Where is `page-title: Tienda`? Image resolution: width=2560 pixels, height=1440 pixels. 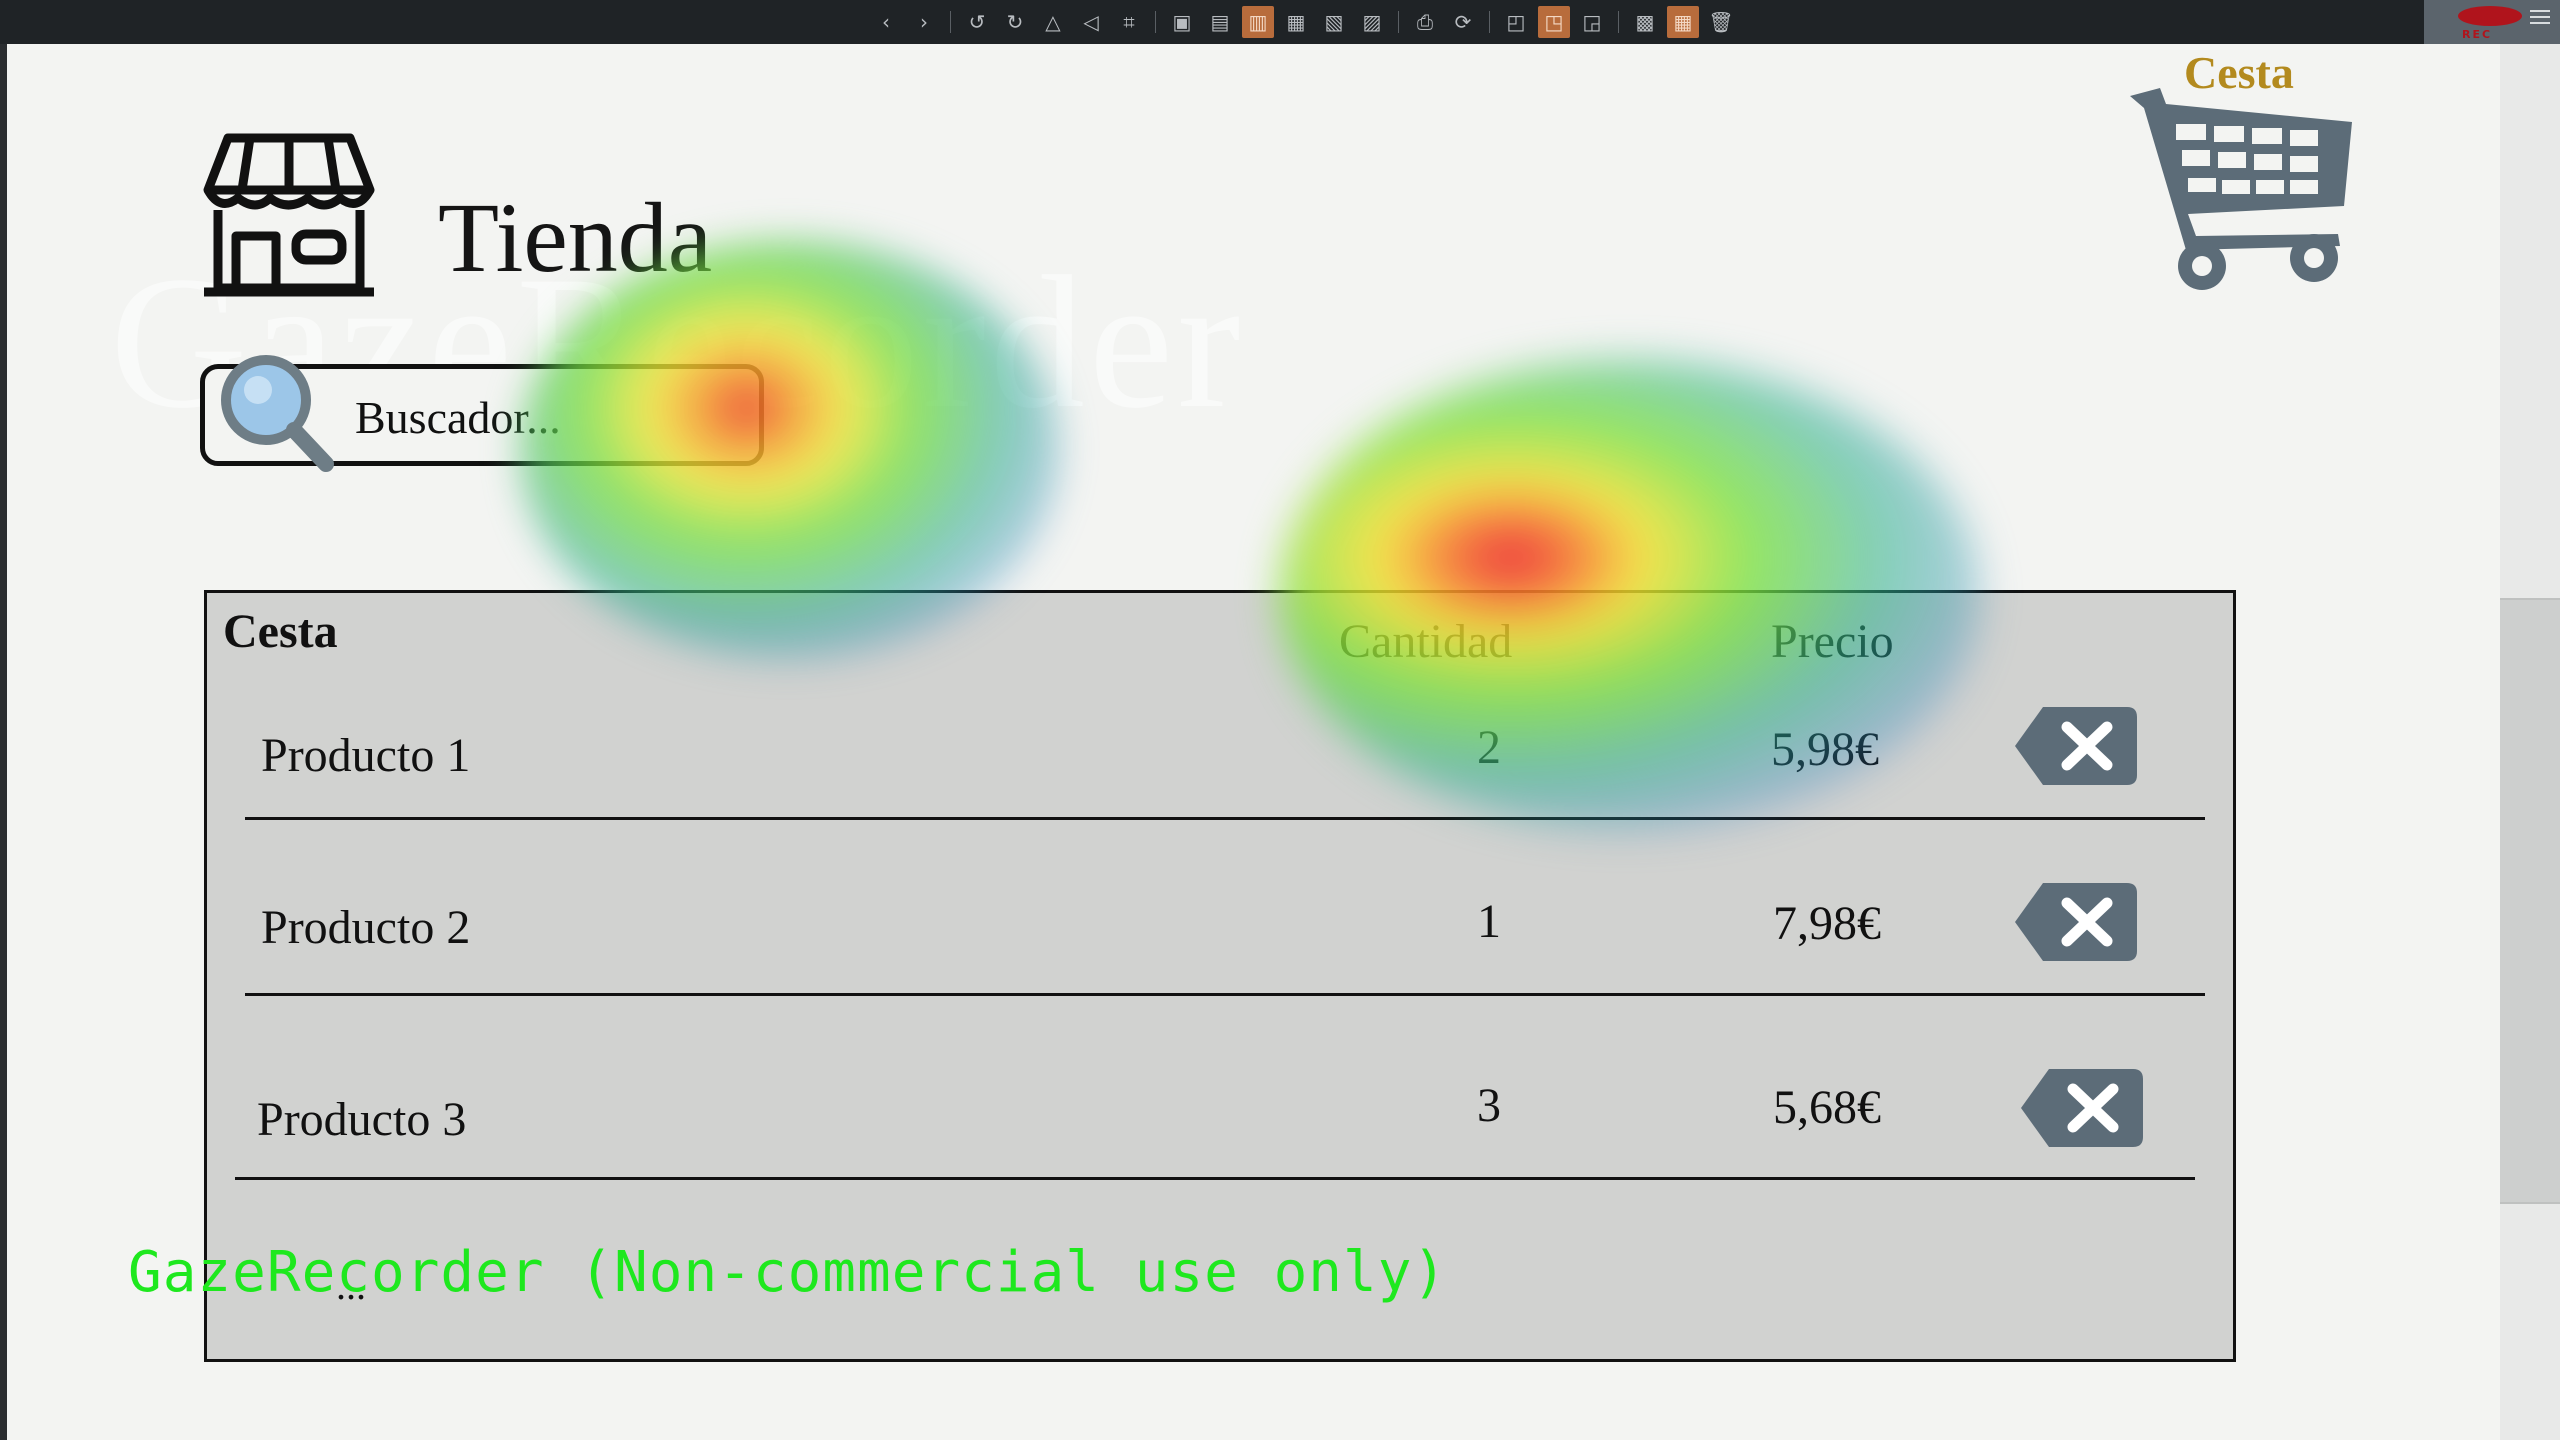
page-title: Tienda is located at coordinates (575, 237).